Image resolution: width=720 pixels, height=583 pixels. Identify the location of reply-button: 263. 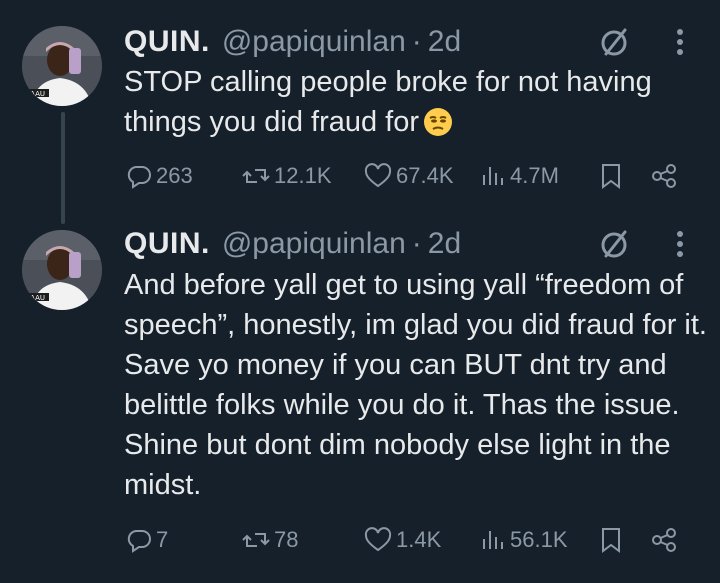
(159, 176).